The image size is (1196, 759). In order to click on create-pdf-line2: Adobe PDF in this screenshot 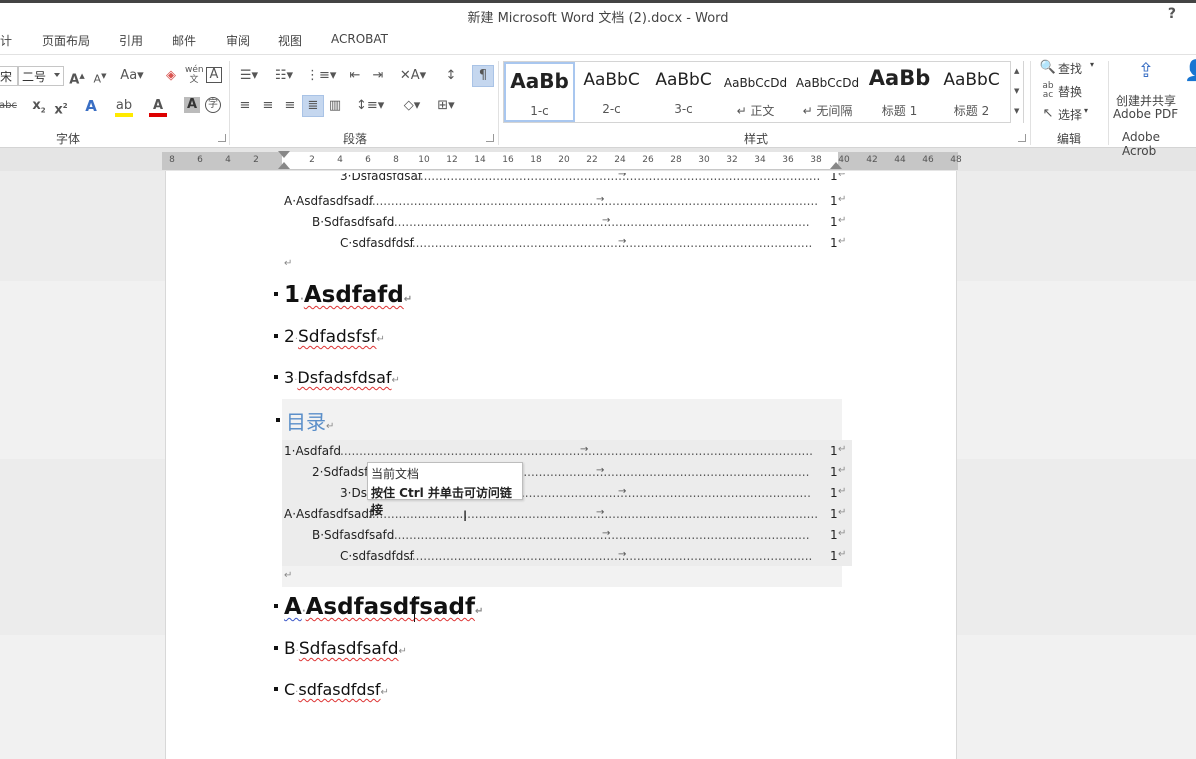, I will do `click(1145, 114)`.